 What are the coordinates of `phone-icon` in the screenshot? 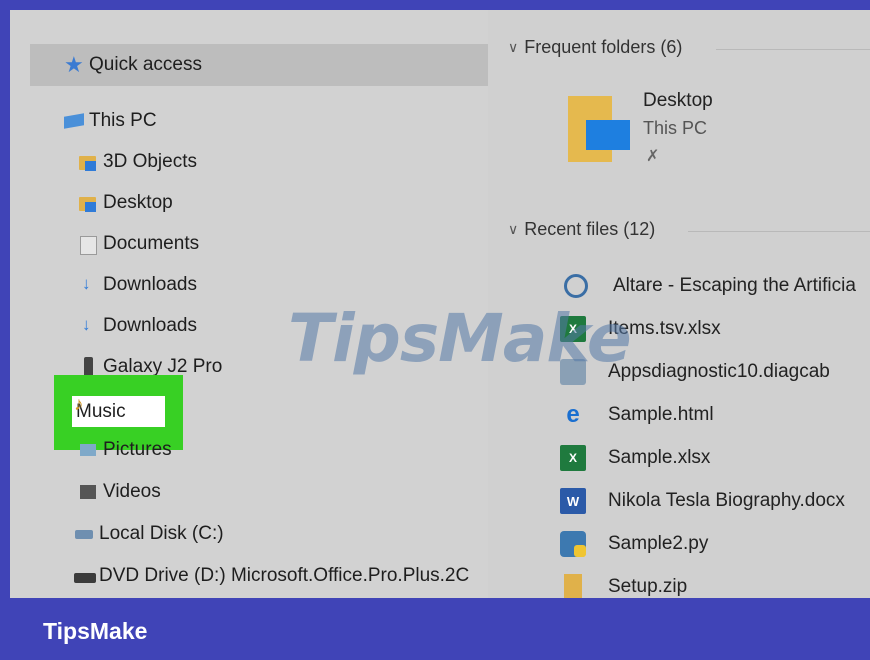 It's located at (88, 367).